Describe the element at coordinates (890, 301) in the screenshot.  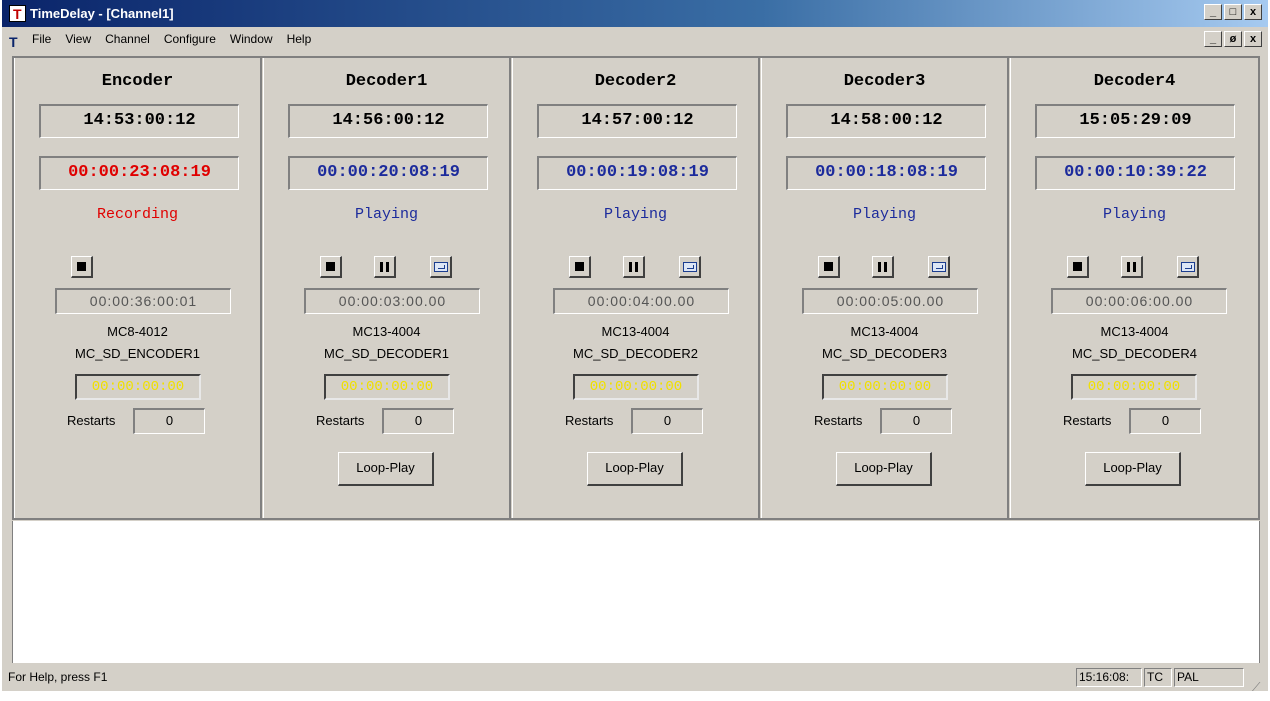
I see `delay-time: 00:00:05:00.00` at that location.